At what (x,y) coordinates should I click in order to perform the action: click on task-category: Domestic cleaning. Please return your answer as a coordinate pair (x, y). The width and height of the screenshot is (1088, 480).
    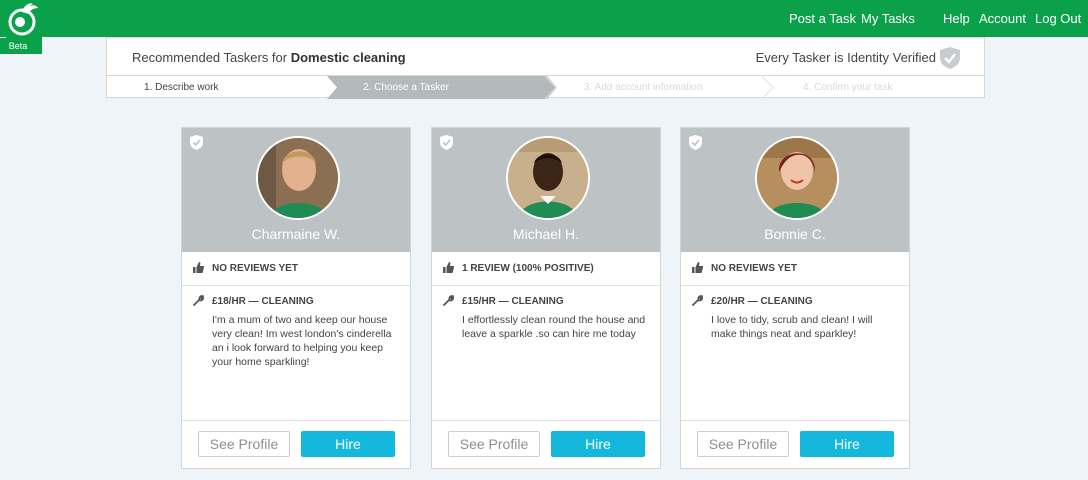
    Looking at the image, I should click on (348, 57).